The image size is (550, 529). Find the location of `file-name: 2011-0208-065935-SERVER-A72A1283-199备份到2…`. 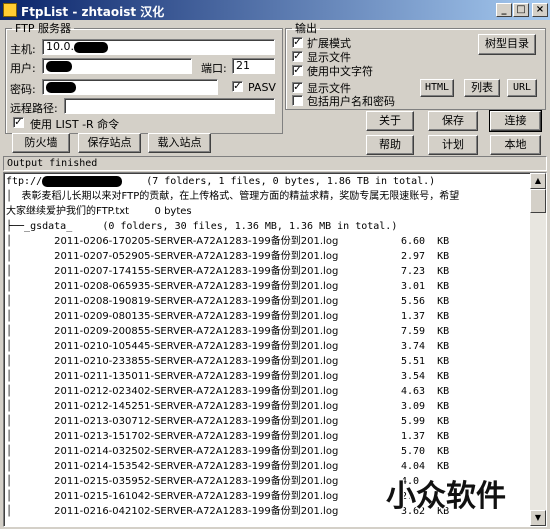

file-name: 2011-0208-065935-SERVER-A72A1283-199备份到2… is located at coordinates (196, 286).